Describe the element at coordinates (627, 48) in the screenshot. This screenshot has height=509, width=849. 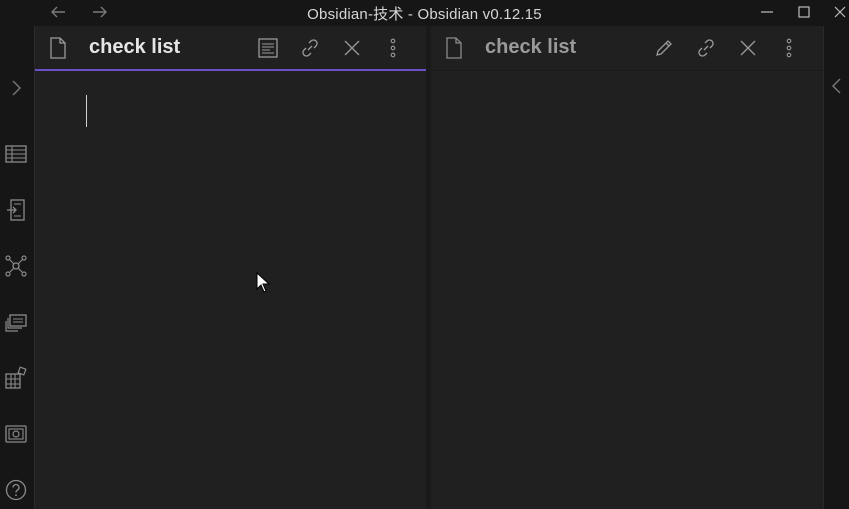
I see `right-pane-header: check list` at that location.